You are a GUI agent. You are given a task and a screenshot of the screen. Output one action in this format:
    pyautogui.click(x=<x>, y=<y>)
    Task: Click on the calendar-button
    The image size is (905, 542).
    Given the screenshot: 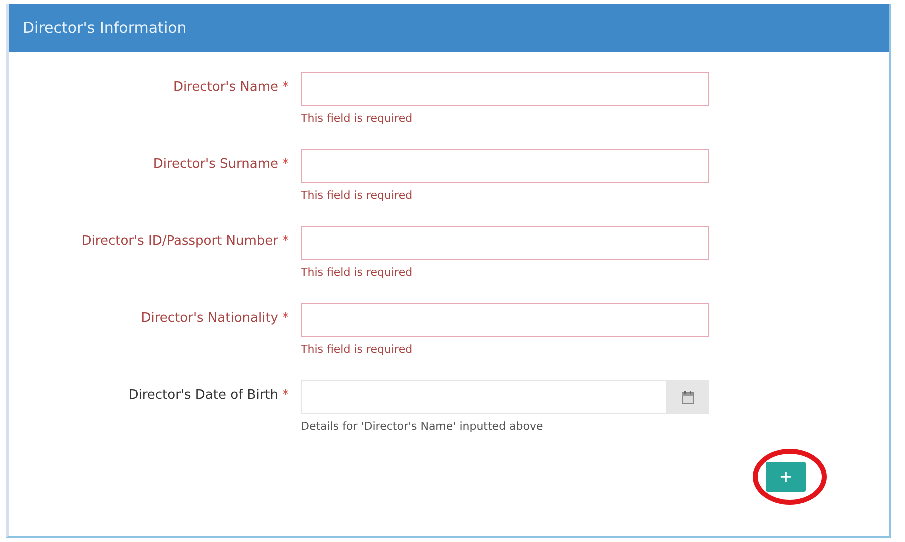 What is the action you would take?
    pyautogui.click(x=688, y=397)
    